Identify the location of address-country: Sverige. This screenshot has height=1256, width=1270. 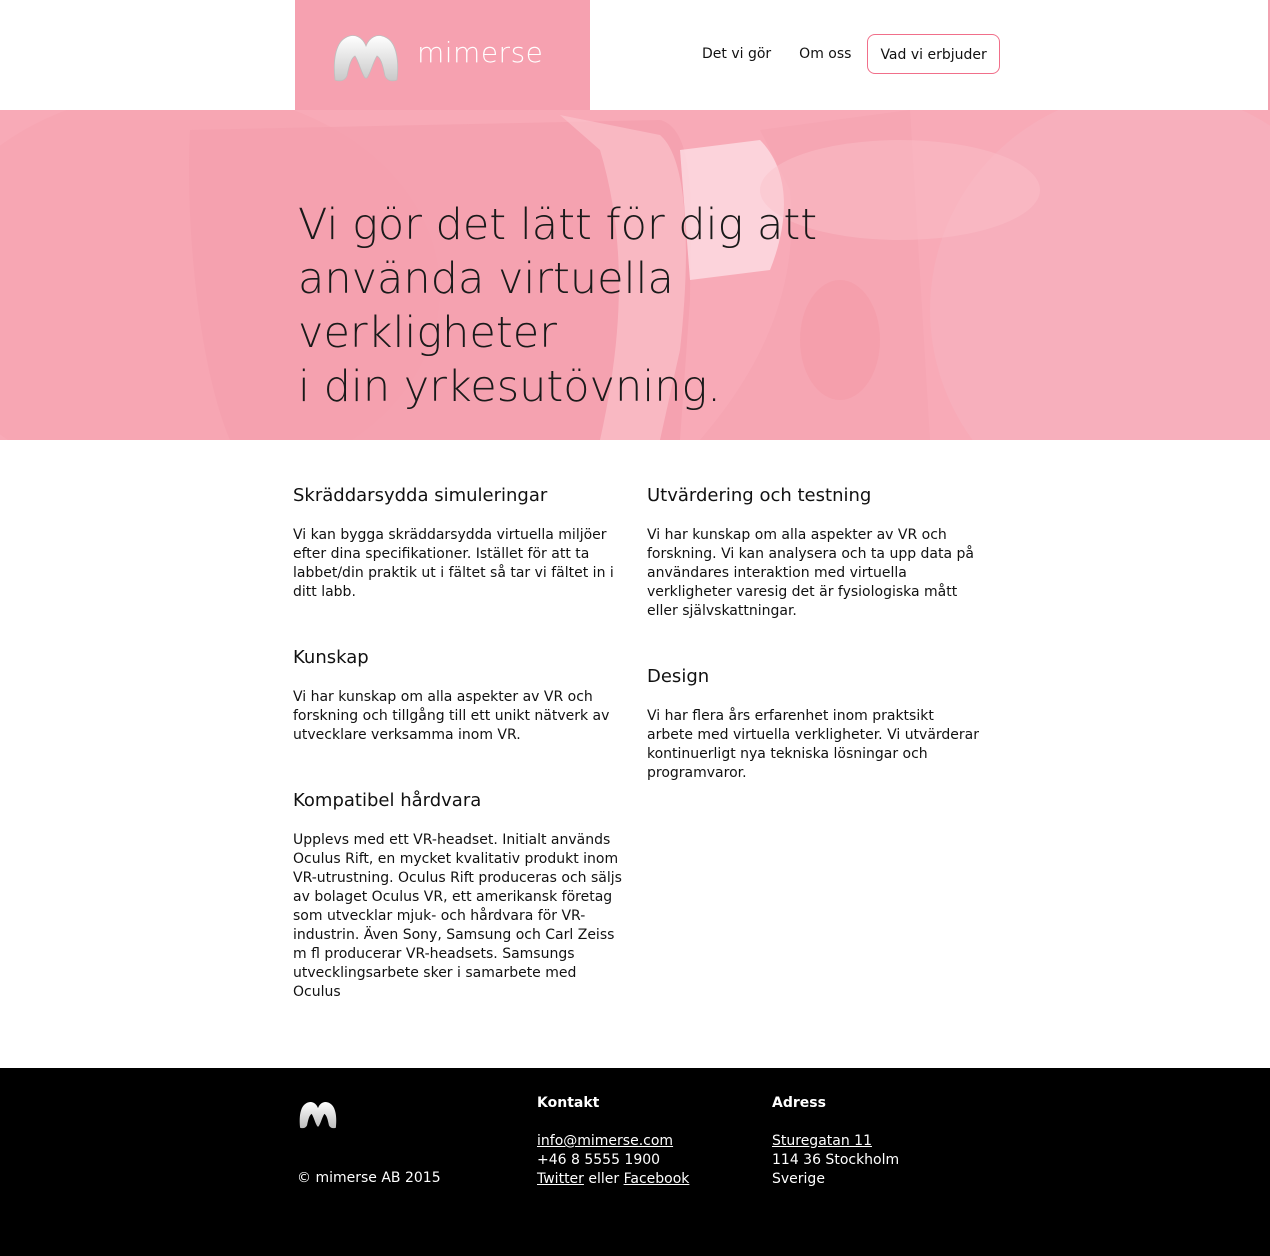
(798, 1179).